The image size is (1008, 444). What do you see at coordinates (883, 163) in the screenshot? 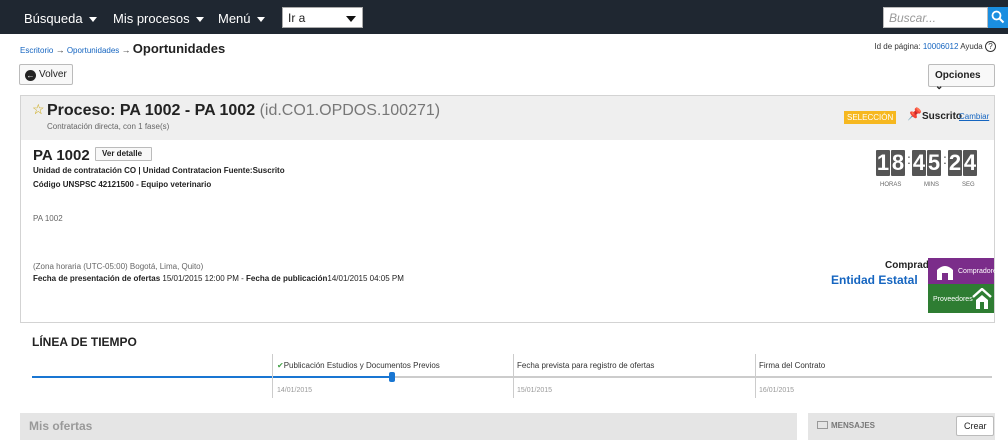
I see `timer-digit: 1` at bounding box center [883, 163].